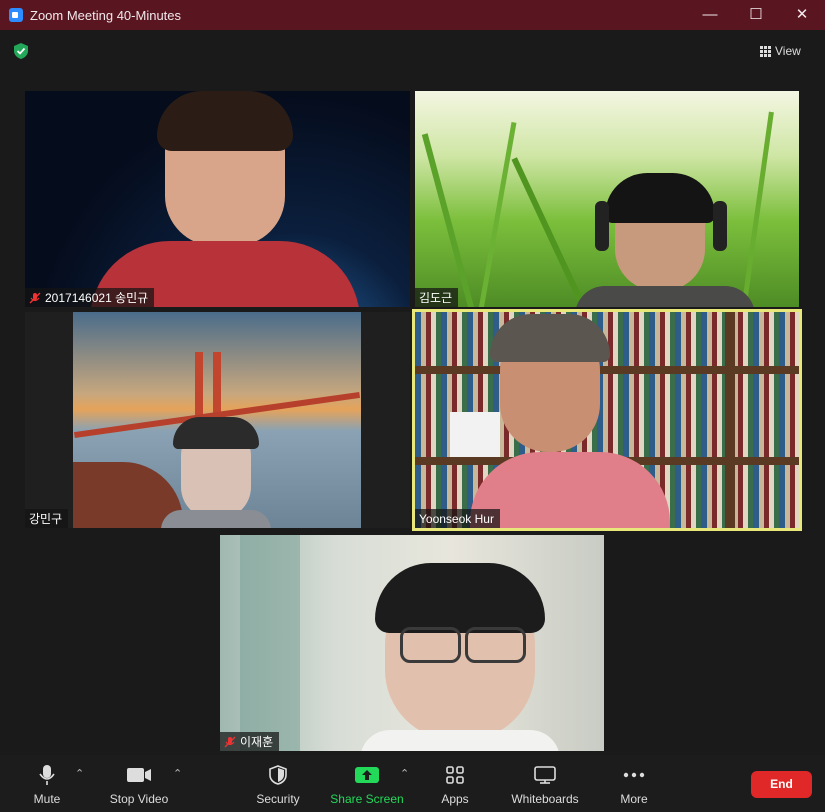 The width and height of the screenshot is (825, 812). I want to click on minimize-button: —, so click(710, 15).